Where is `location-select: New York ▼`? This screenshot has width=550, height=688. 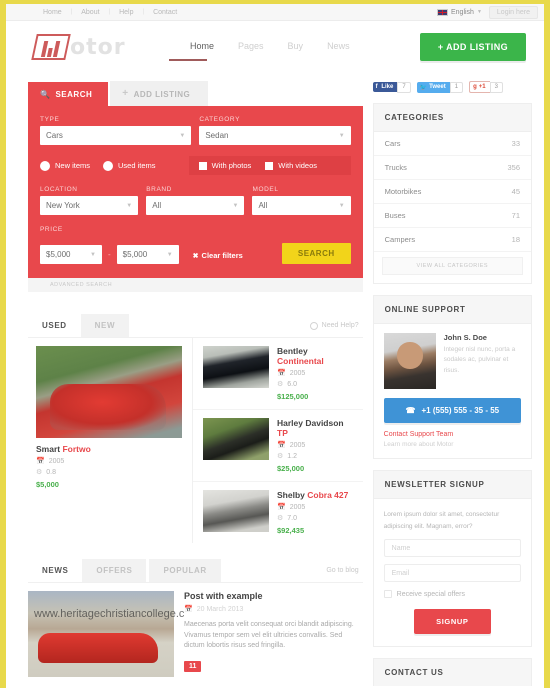 location-select: New York ▼ is located at coordinates (89, 205).